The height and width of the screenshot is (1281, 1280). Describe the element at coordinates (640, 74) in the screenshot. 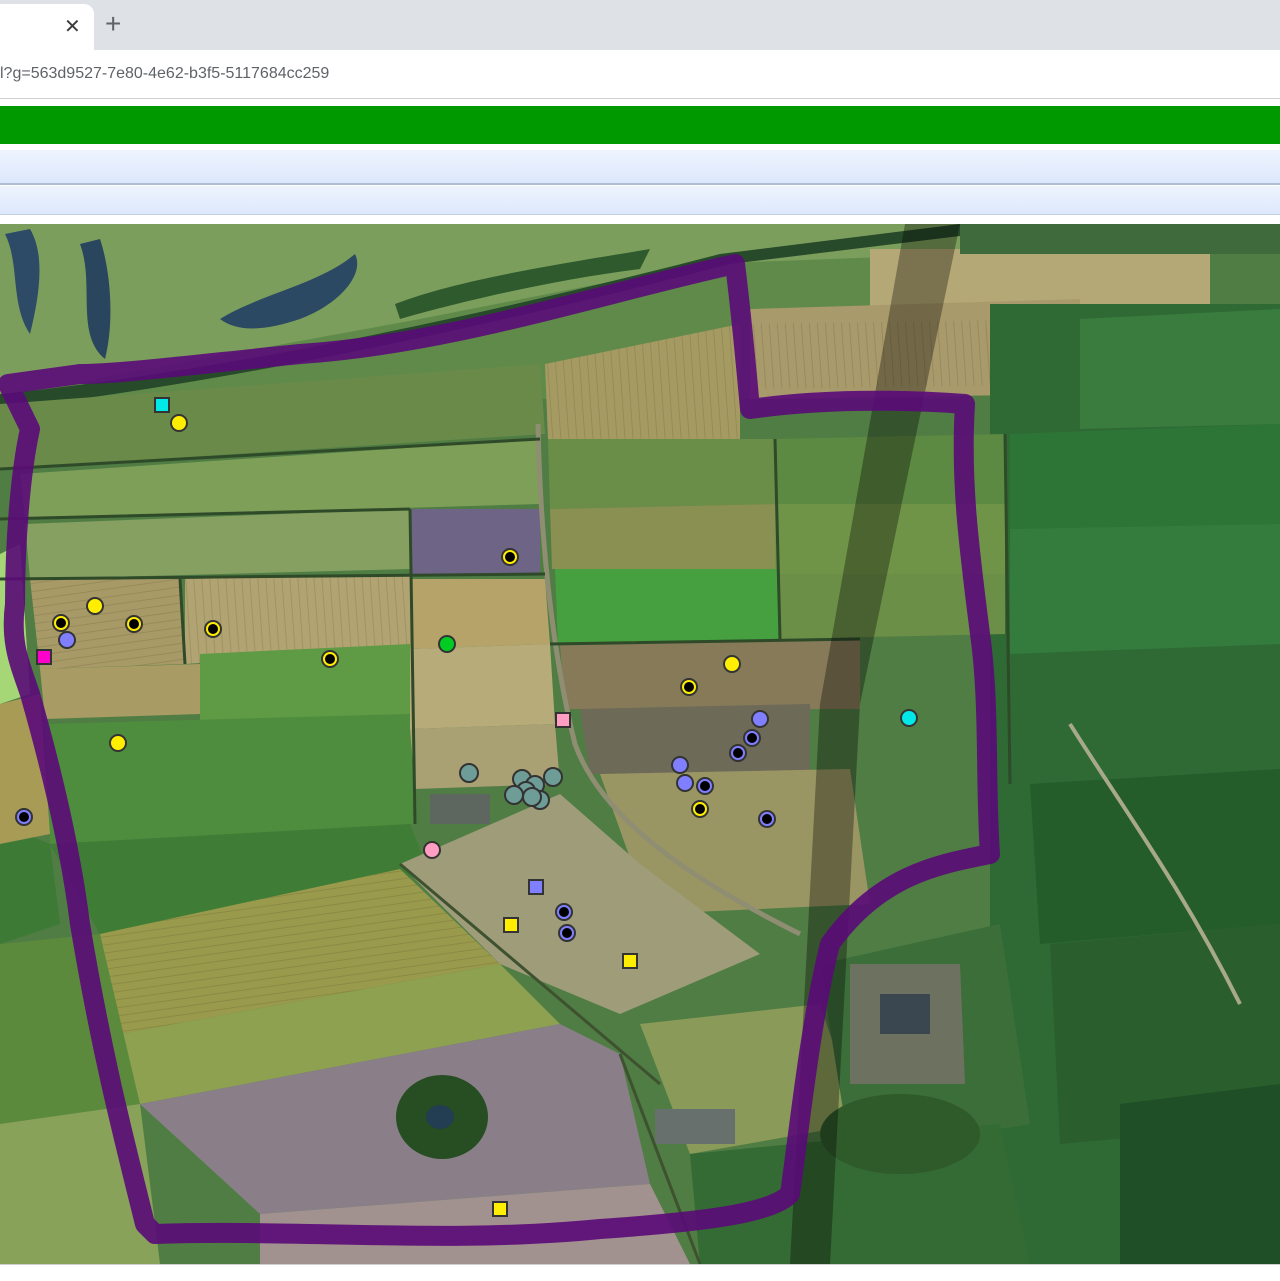

I see `address-bar: l?g=563d9527-7e80-4e62-b3f5-5117684cc259` at that location.